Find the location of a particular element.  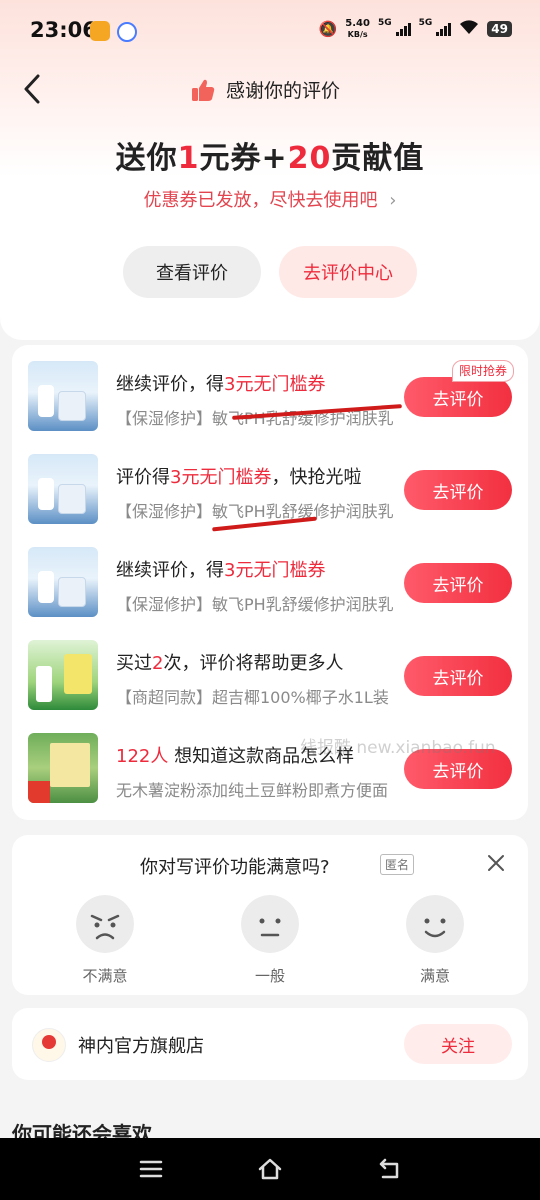

anonymous-badge: 匿名 is located at coordinates (397, 864).